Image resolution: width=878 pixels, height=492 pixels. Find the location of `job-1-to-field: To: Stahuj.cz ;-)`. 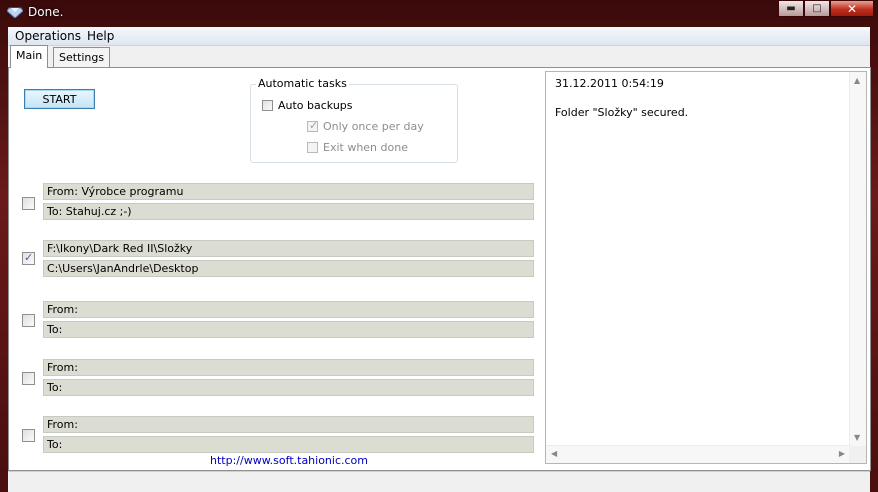

job-1-to-field: To: Stahuj.cz ;-) is located at coordinates (288, 211).